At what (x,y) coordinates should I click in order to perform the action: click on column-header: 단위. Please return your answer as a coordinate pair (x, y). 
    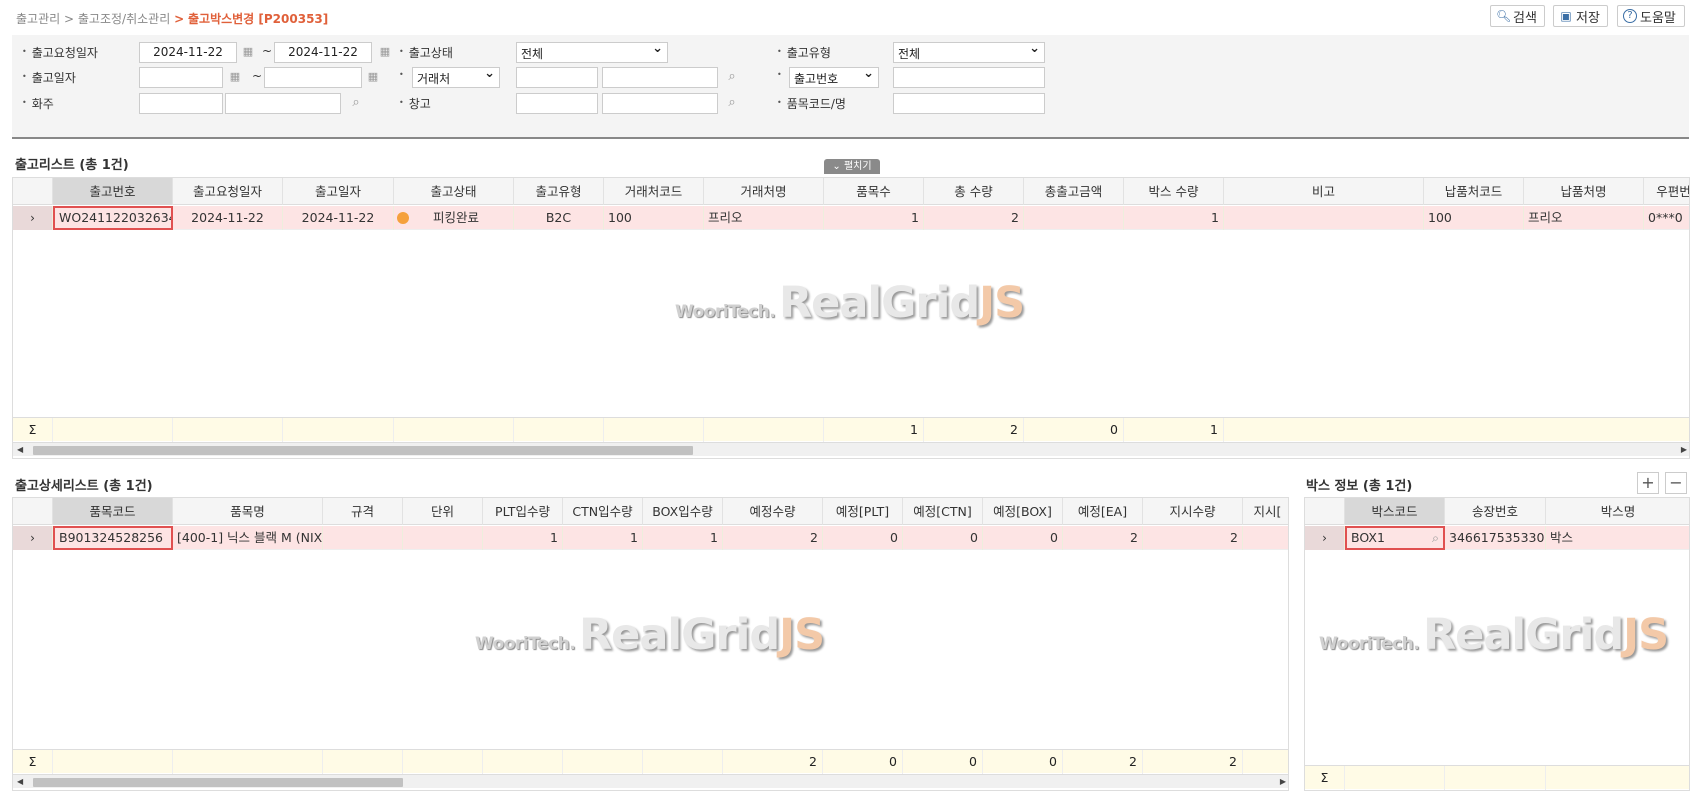
    Looking at the image, I should click on (443, 511).